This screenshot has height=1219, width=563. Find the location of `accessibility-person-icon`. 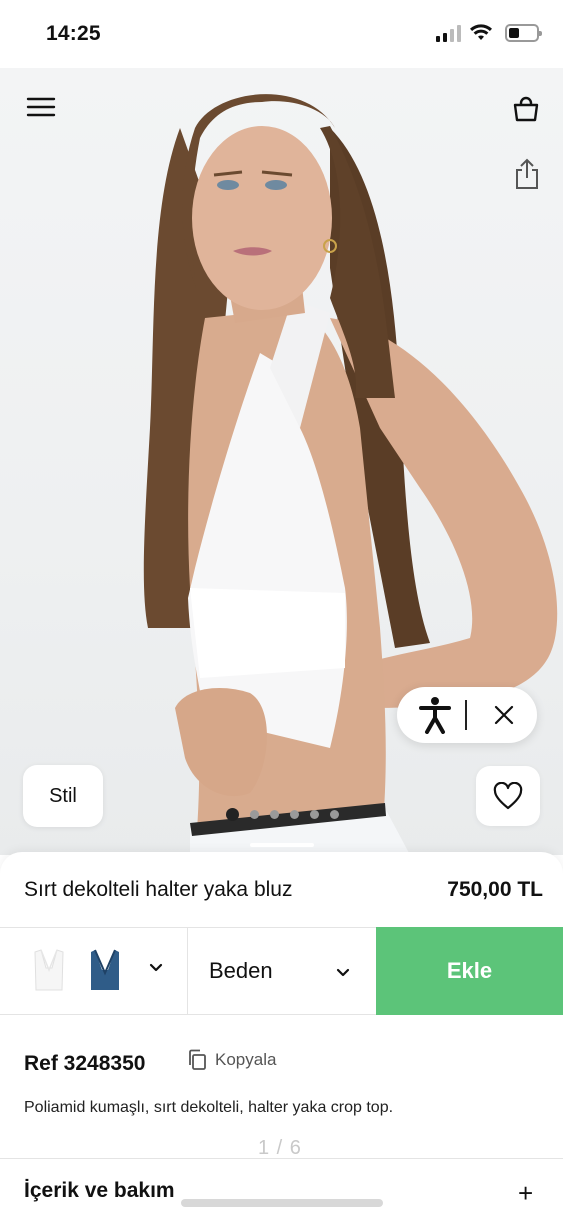

accessibility-person-icon is located at coordinates (435, 715).